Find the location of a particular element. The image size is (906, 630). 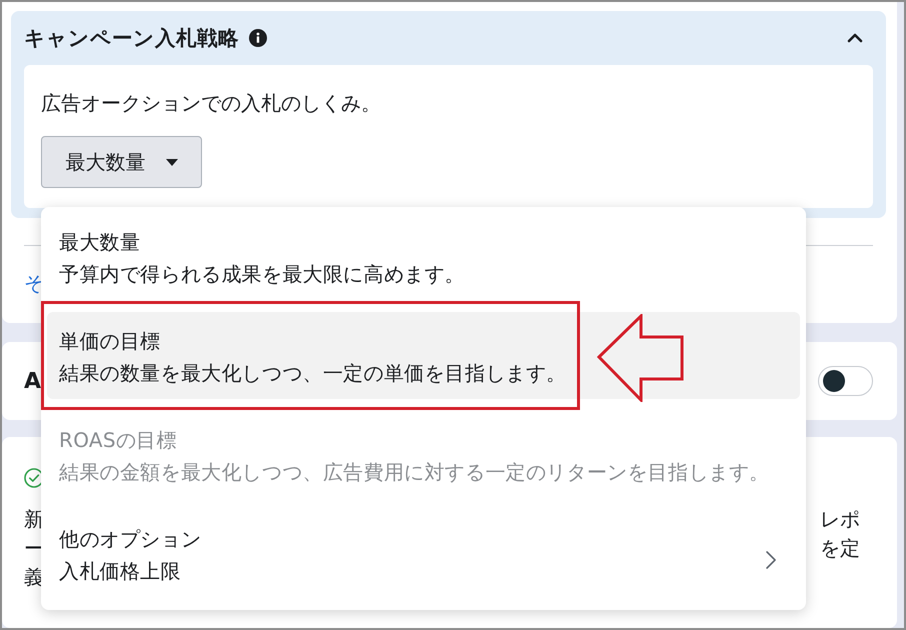

link-text: そ is located at coordinates (34, 283).